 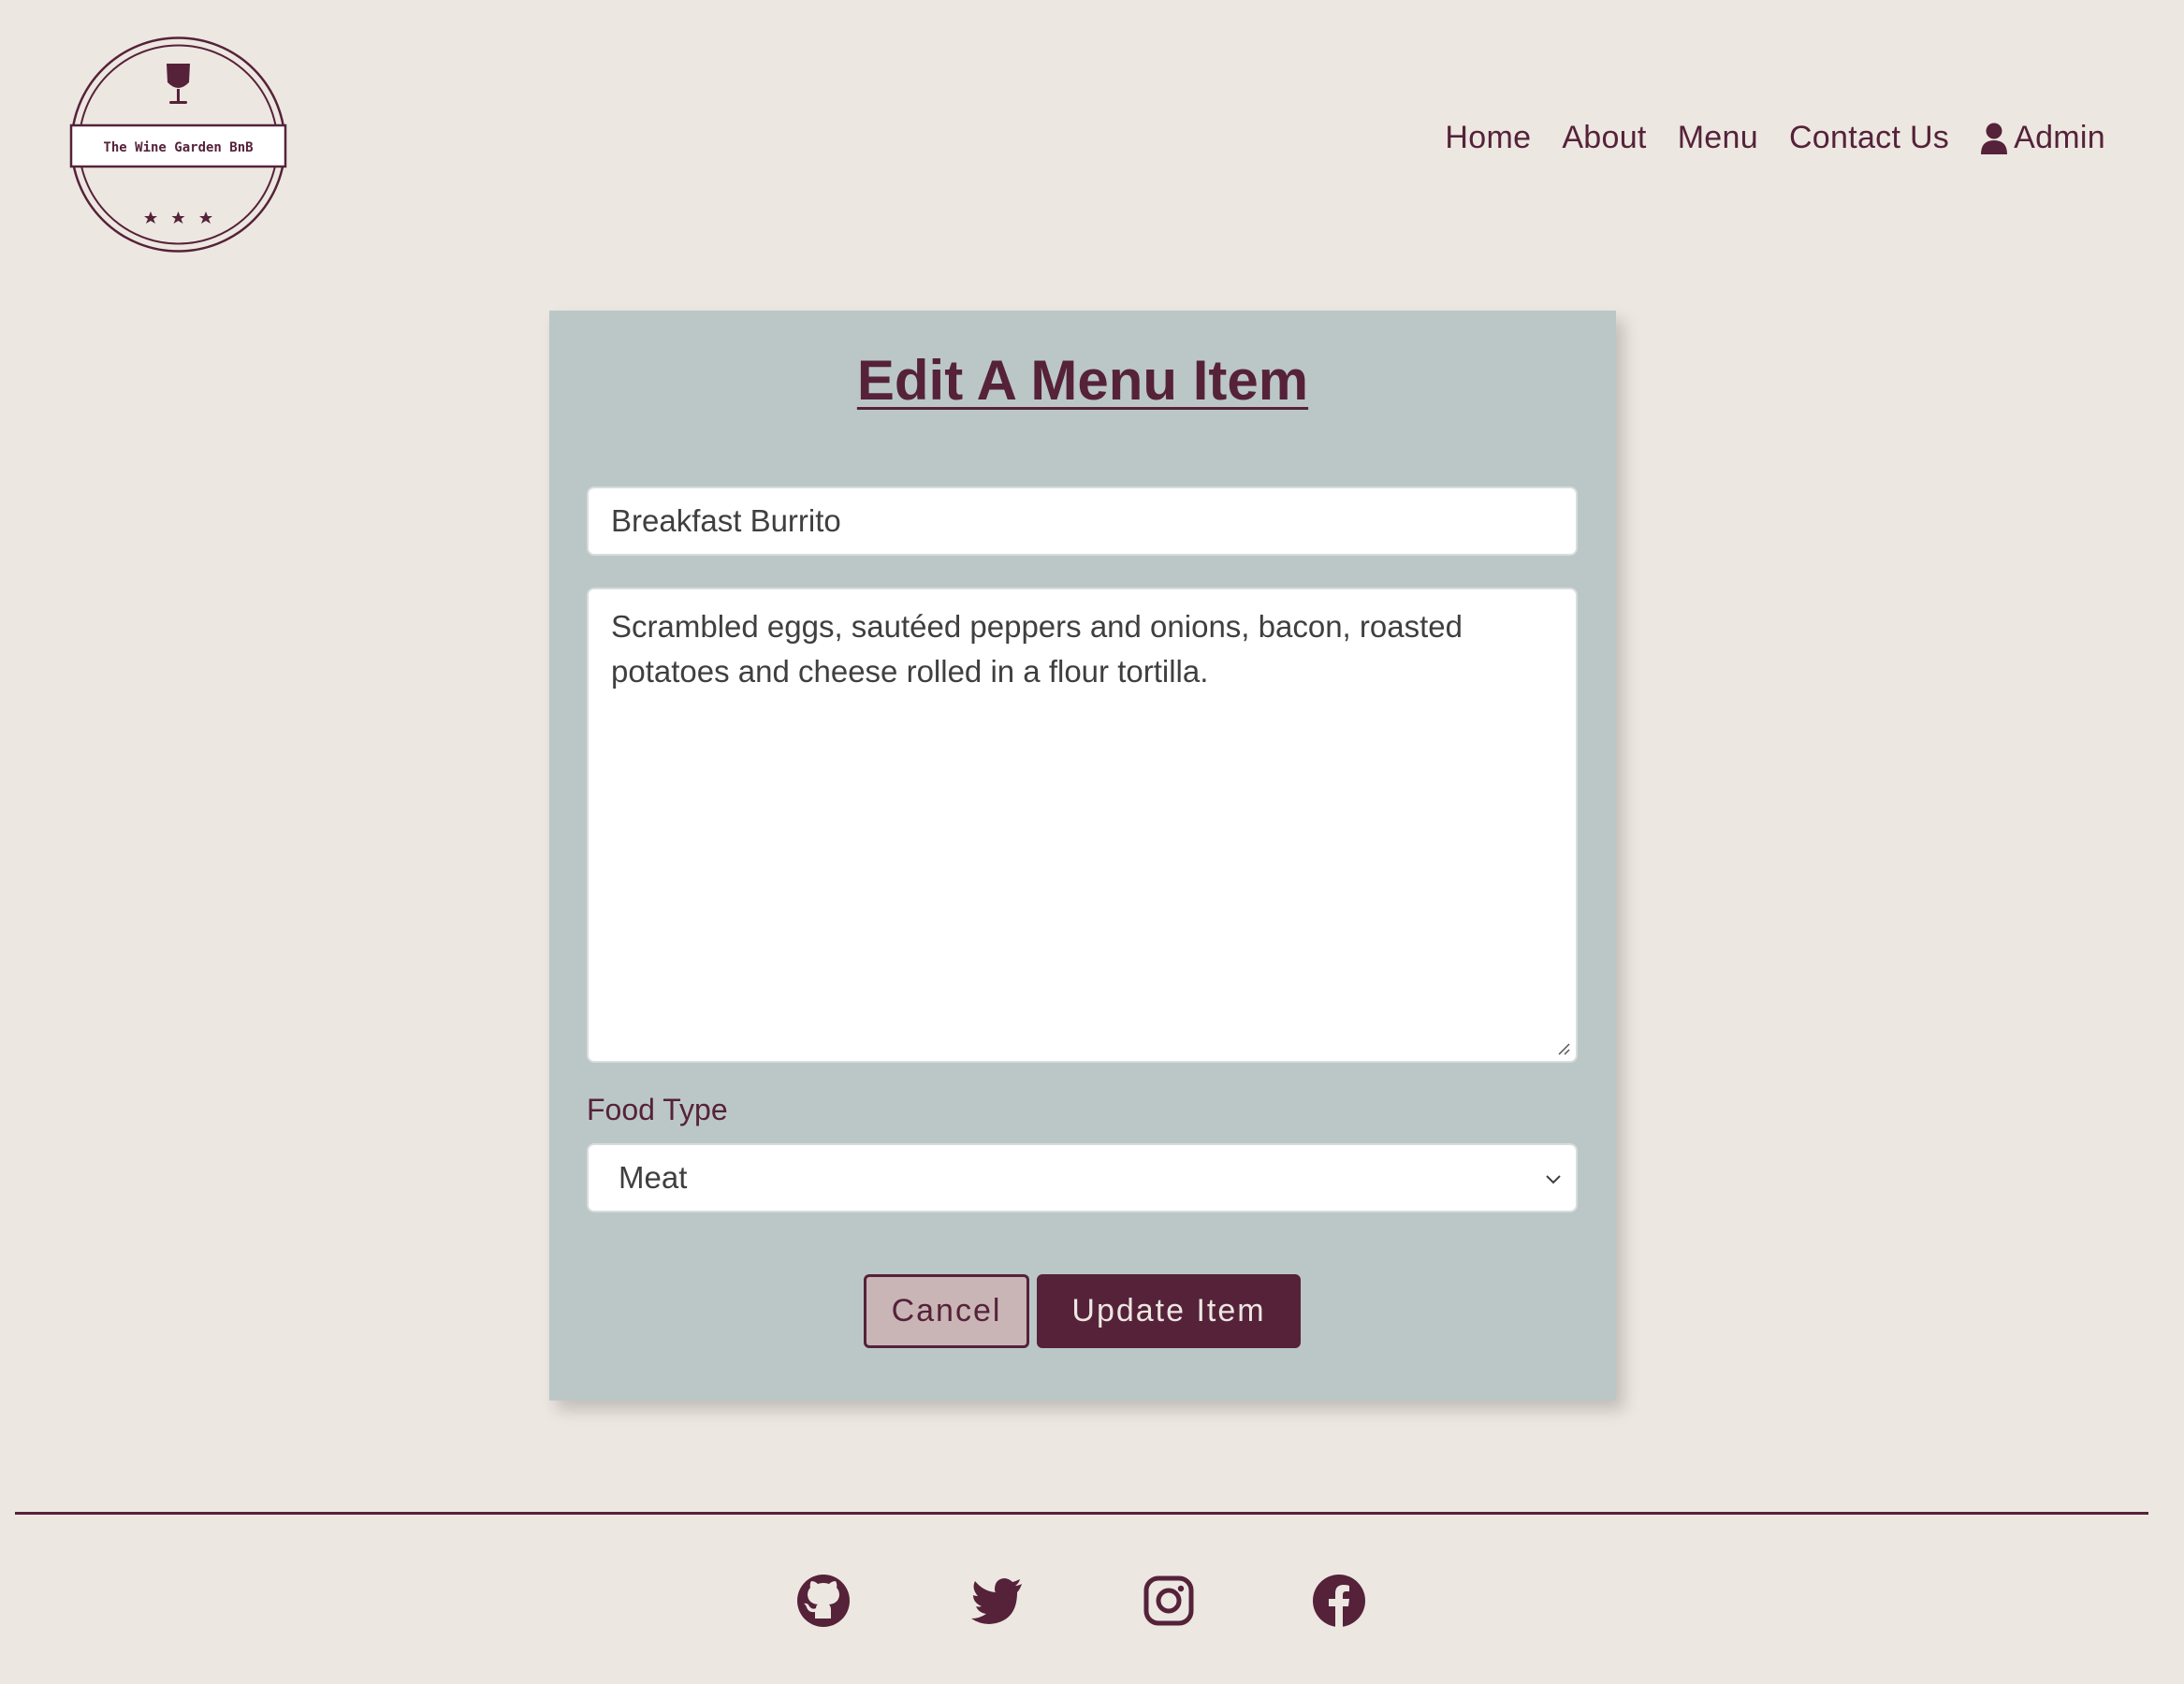 What do you see at coordinates (1169, 1311) in the screenshot?
I see `update-item-button: Update Item` at bounding box center [1169, 1311].